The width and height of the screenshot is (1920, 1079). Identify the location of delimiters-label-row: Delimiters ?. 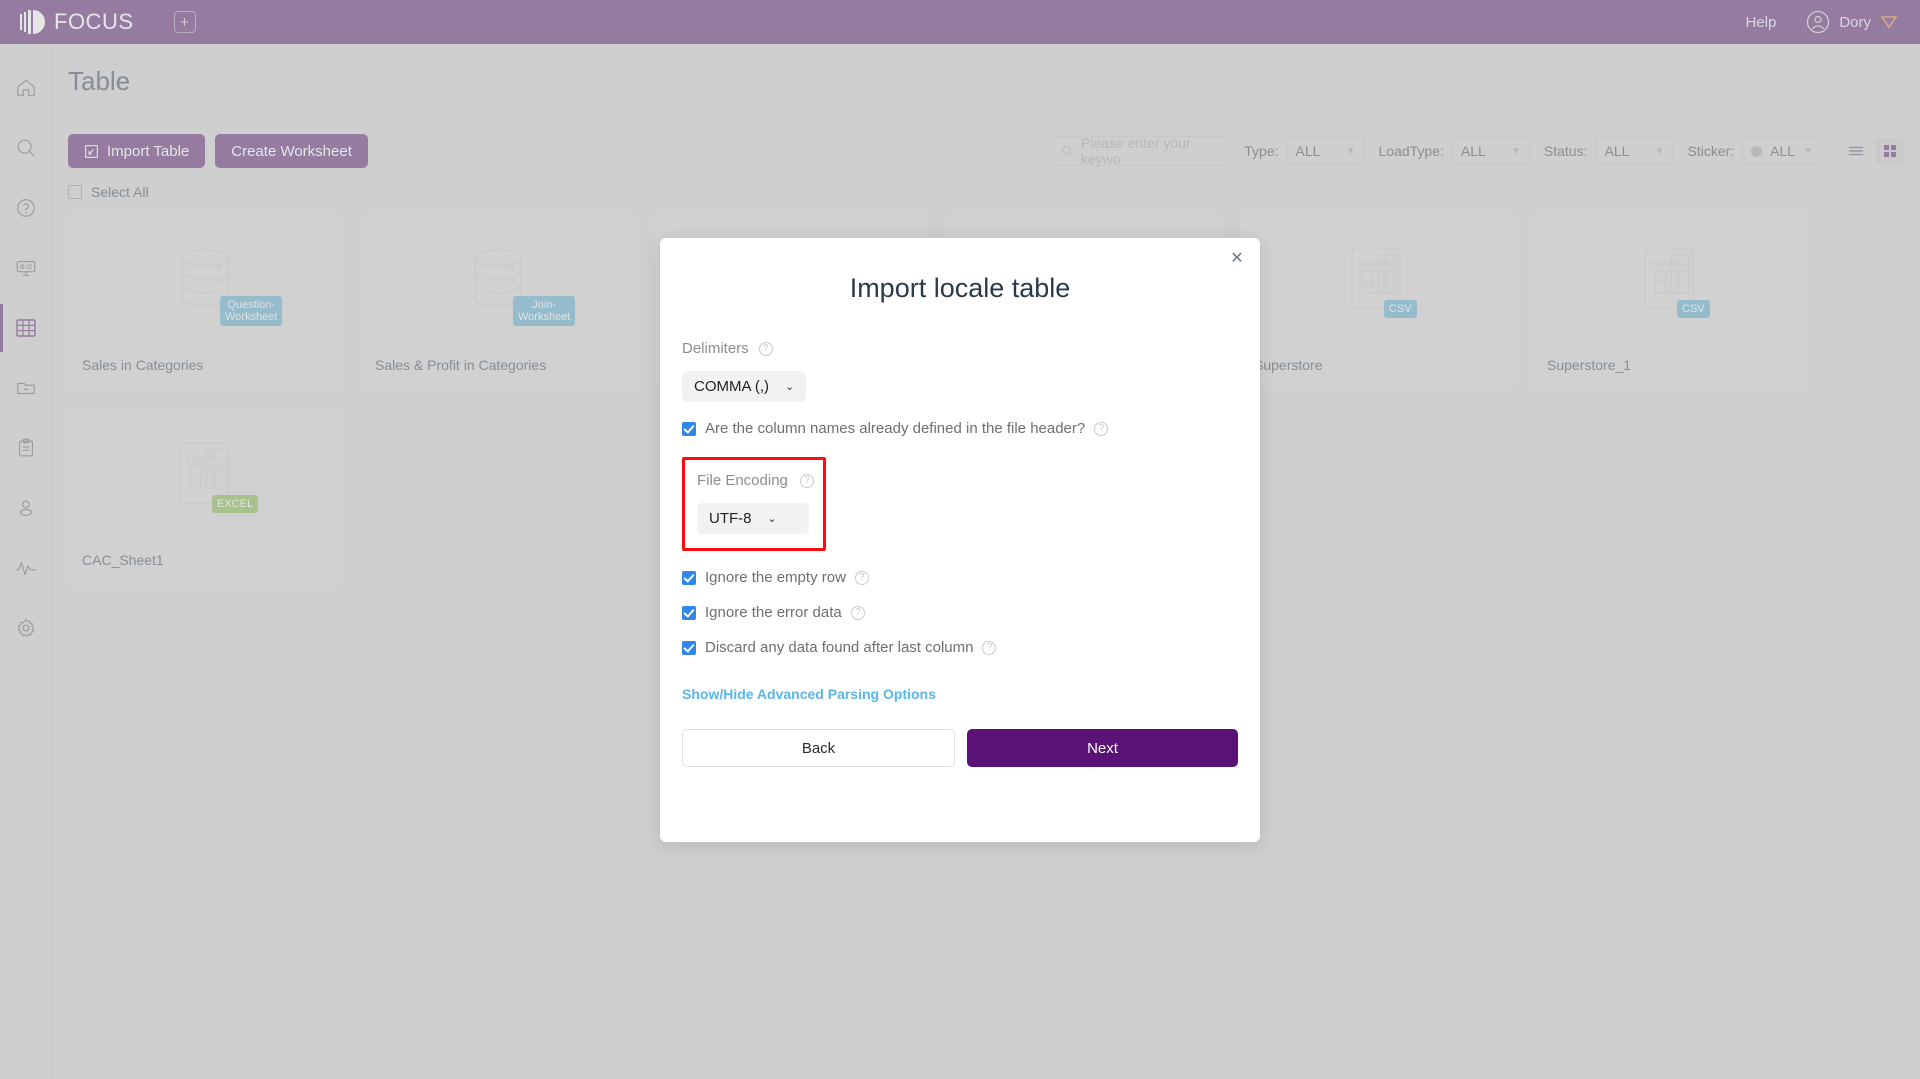
(960, 348).